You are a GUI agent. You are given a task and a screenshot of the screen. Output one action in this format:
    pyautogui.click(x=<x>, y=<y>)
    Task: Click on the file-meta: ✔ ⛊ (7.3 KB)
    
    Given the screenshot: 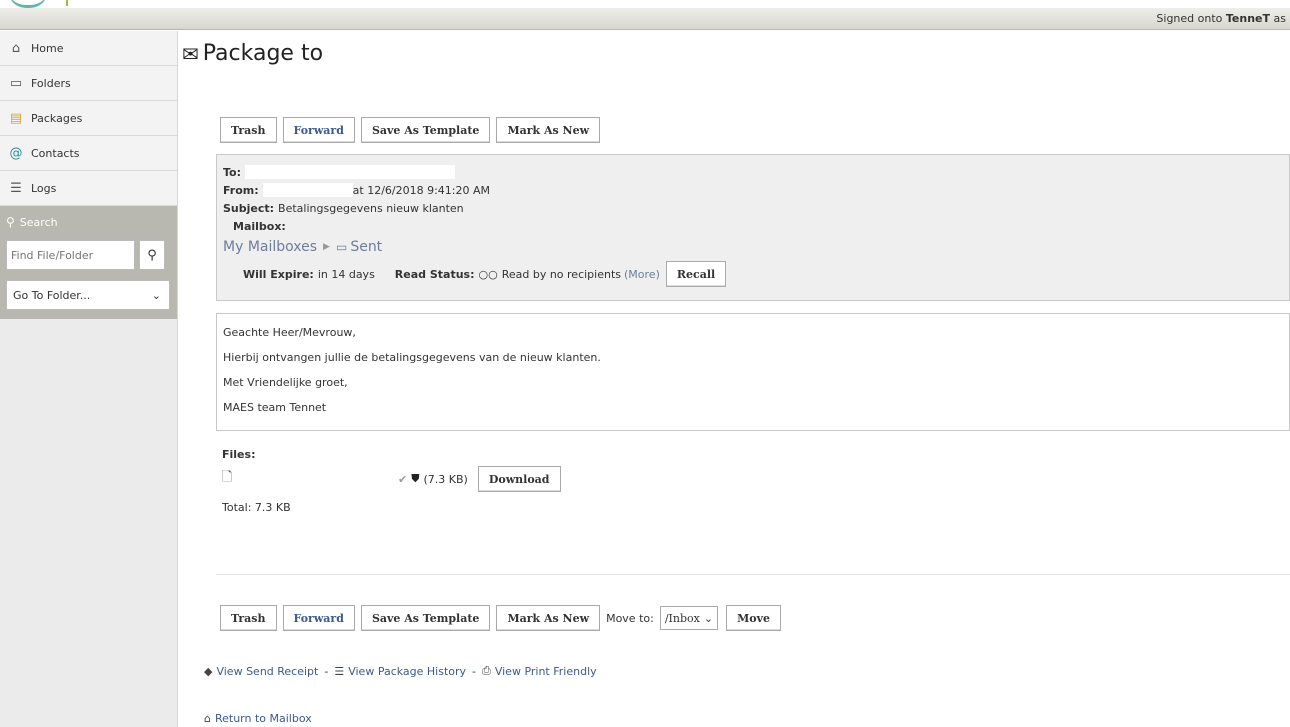 What is the action you would take?
    pyautogui.click(x=433, y=479)
    